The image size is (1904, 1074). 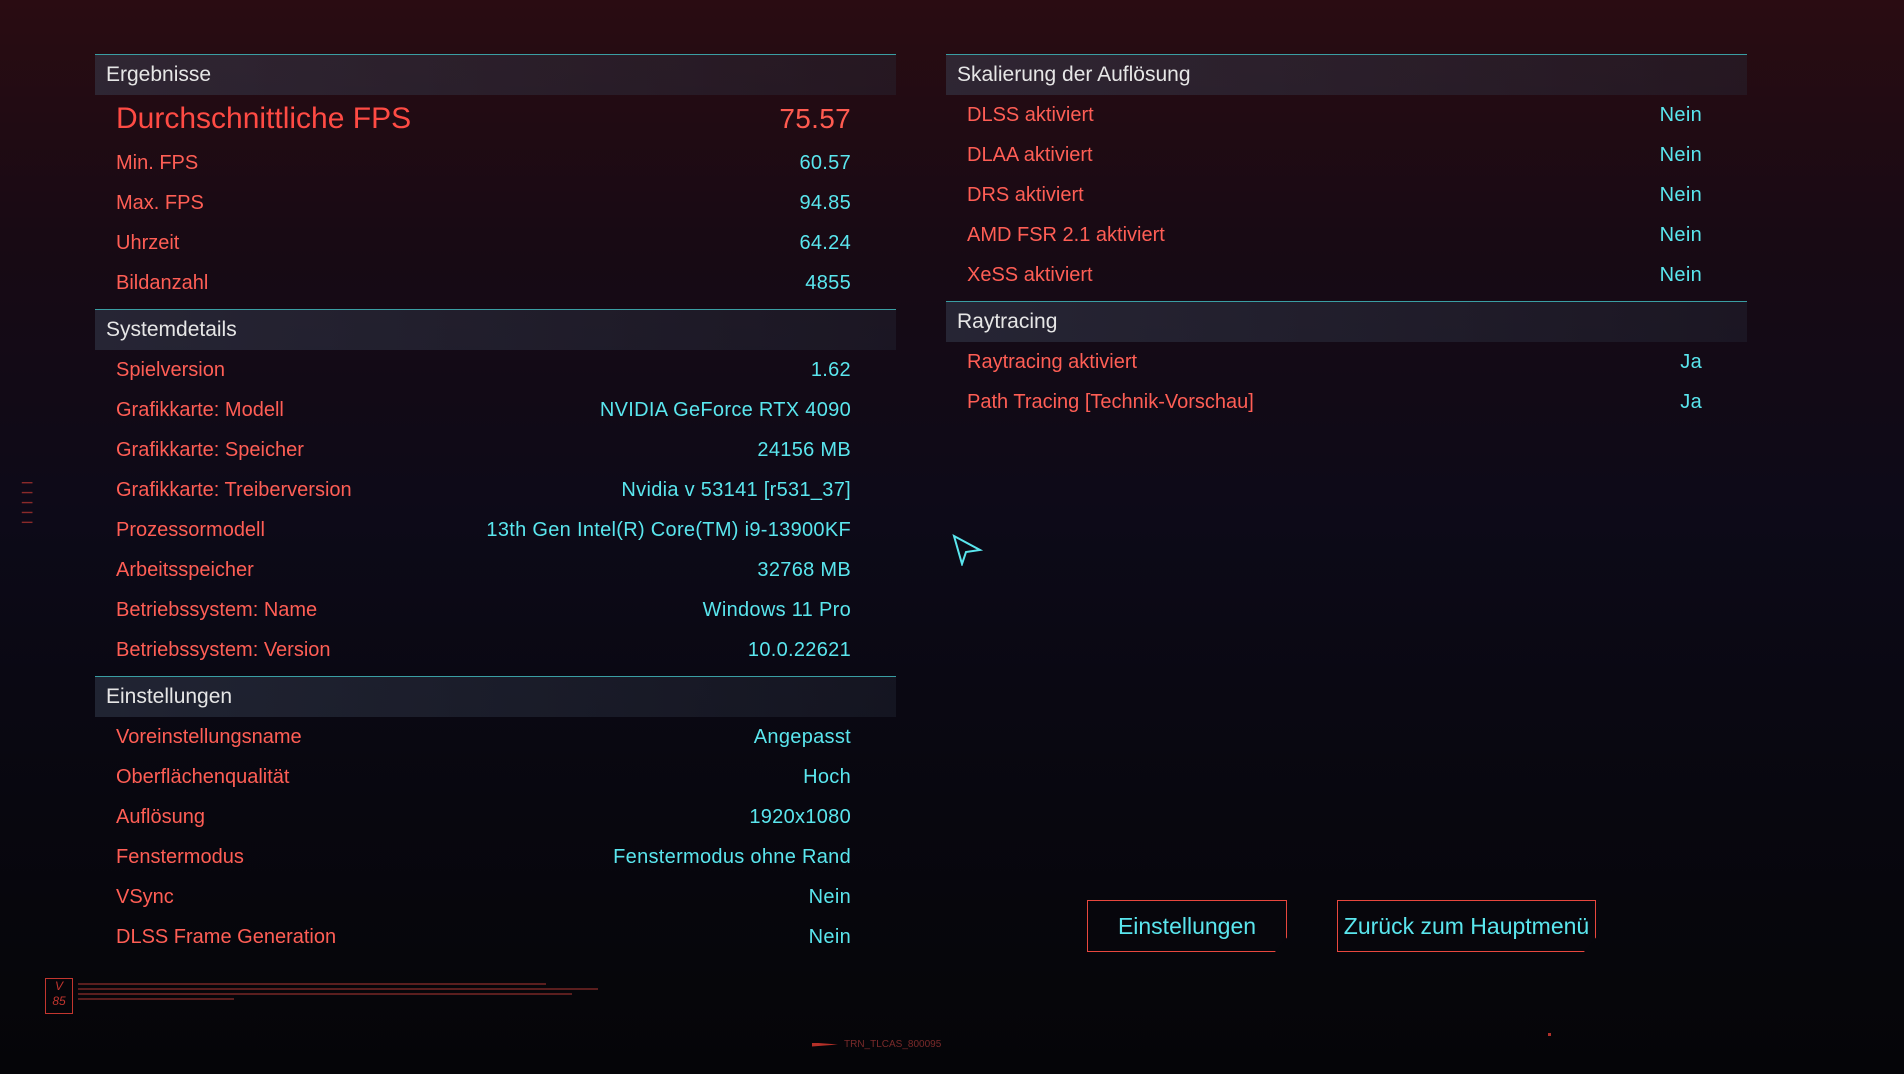 What do you see at coordinates (1346, 74) in the screenshot?
I see `scaling-header: Skalierung der Auflösung` at bounding box center [1346, 74].